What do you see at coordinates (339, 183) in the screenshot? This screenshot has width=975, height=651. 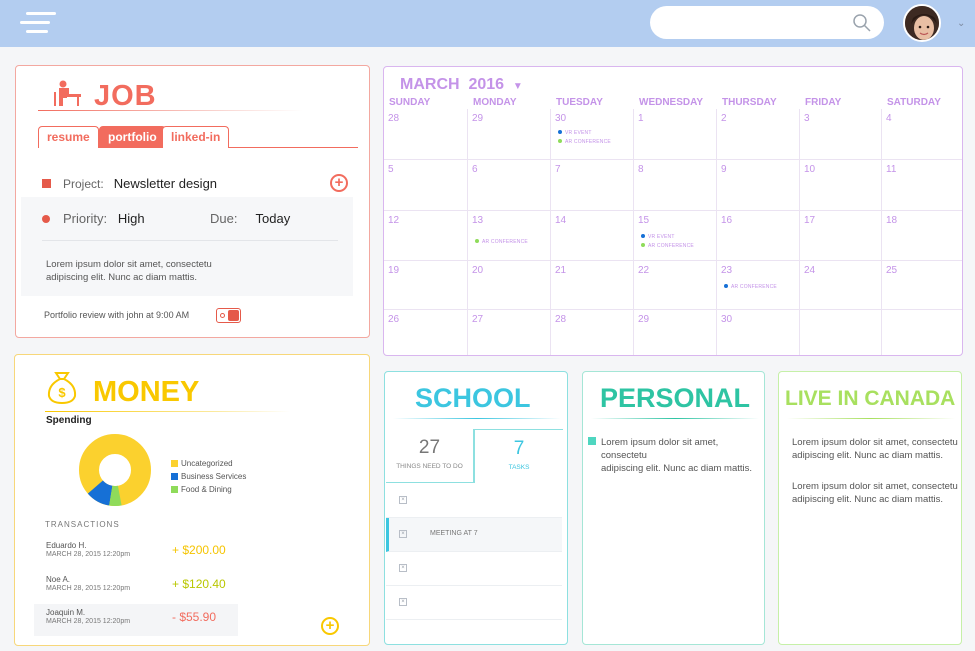 I see `add-job-button: +` at bounding box center [339, 183].